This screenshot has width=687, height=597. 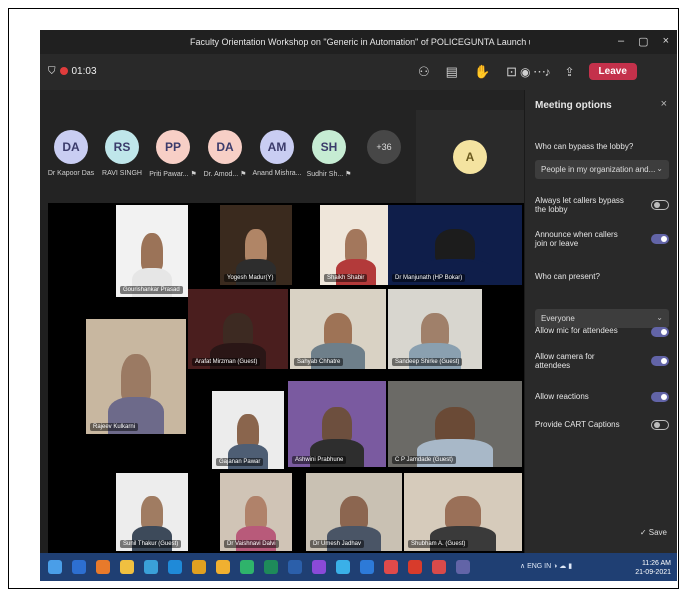 What do you see at coordinates (660, 332) in the screenshot?
I see `mic-toggle` at bounding box center [660, 332].